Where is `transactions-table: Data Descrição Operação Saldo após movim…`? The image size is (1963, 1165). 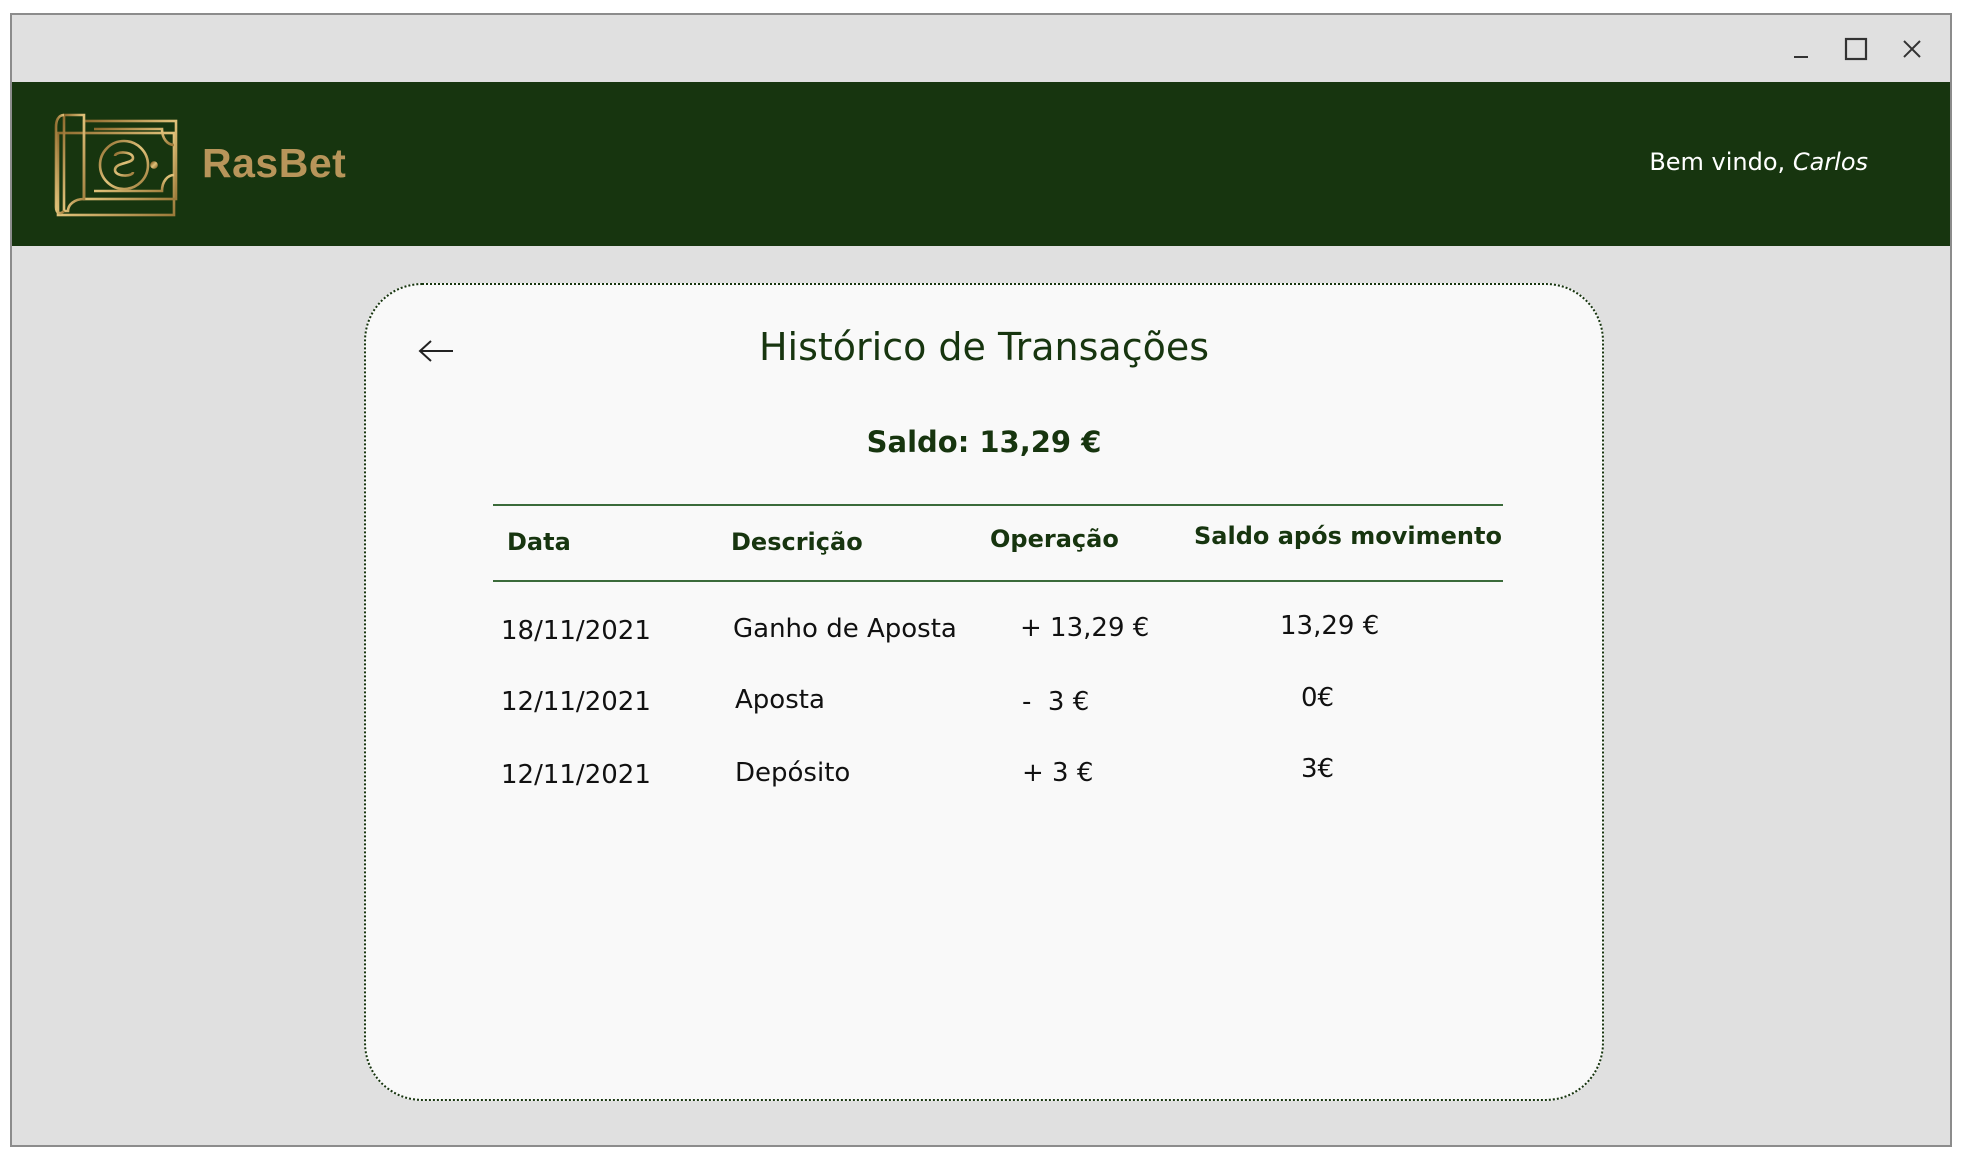
transactions-table: Data Descrição Operação Saldo após movim… is located at coordinates (998, 649).